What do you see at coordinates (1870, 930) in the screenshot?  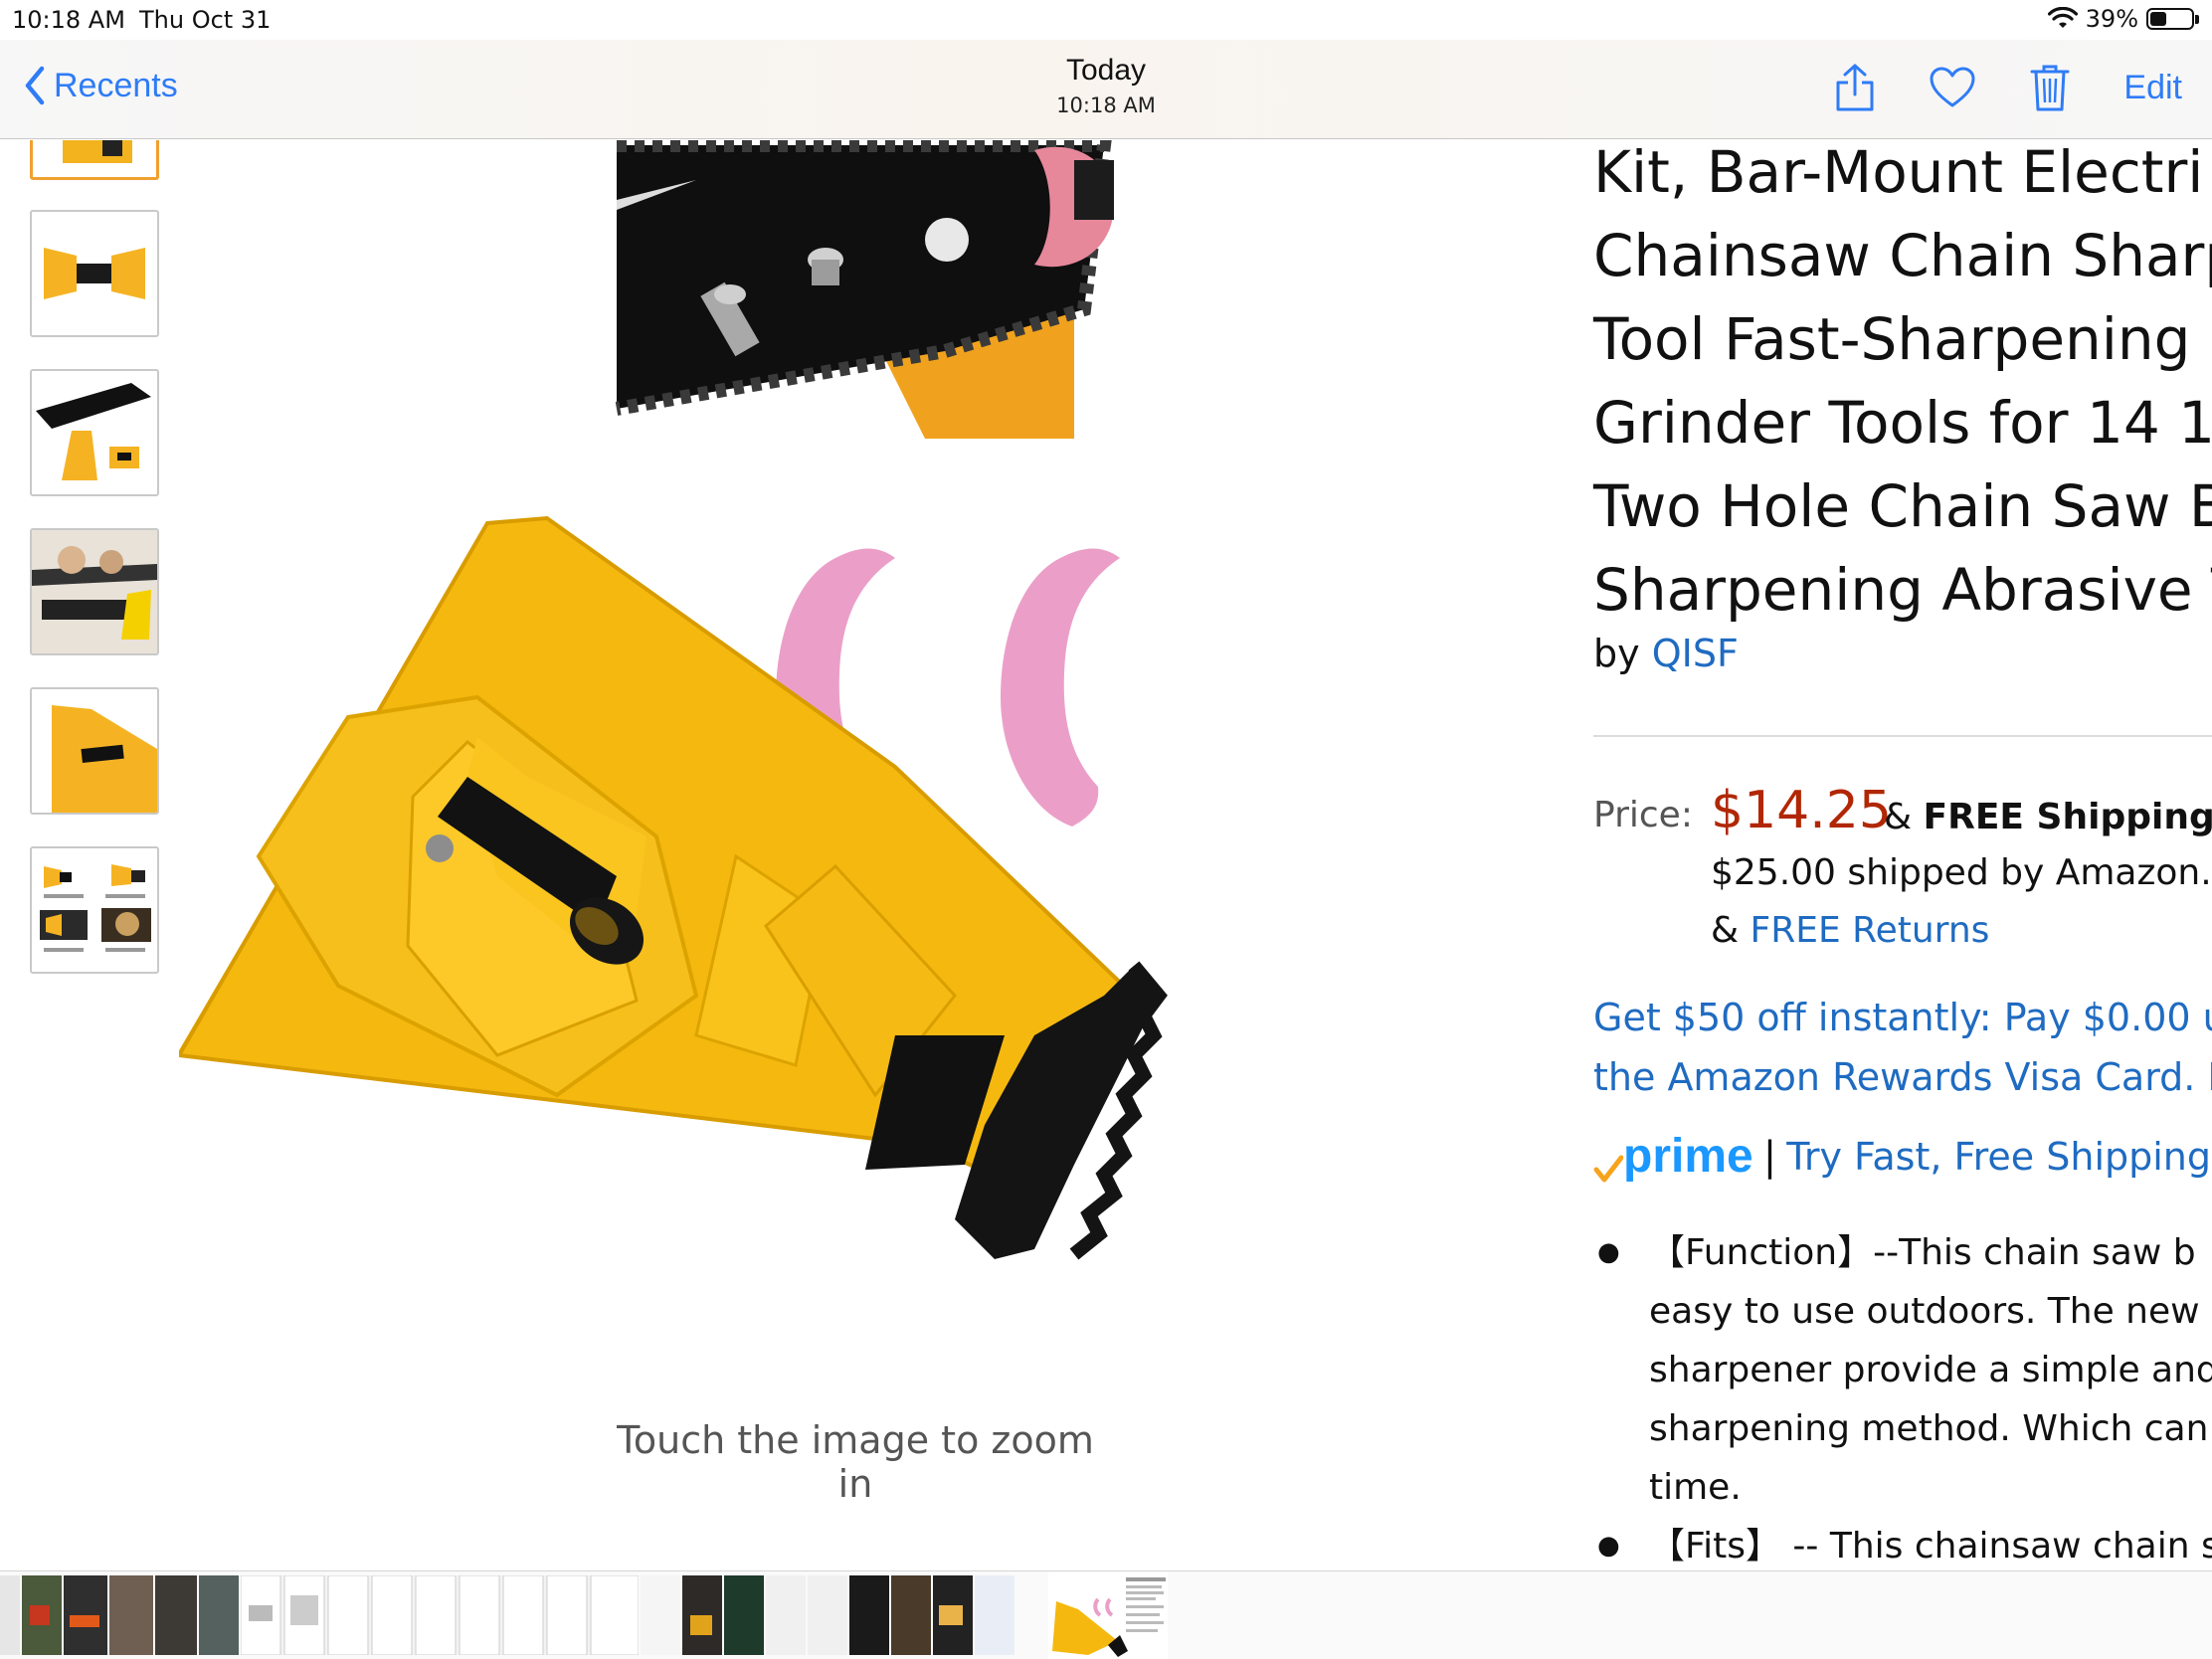 I see `free-returns-link: FREE Returns` at bounding box center [1870, 930].